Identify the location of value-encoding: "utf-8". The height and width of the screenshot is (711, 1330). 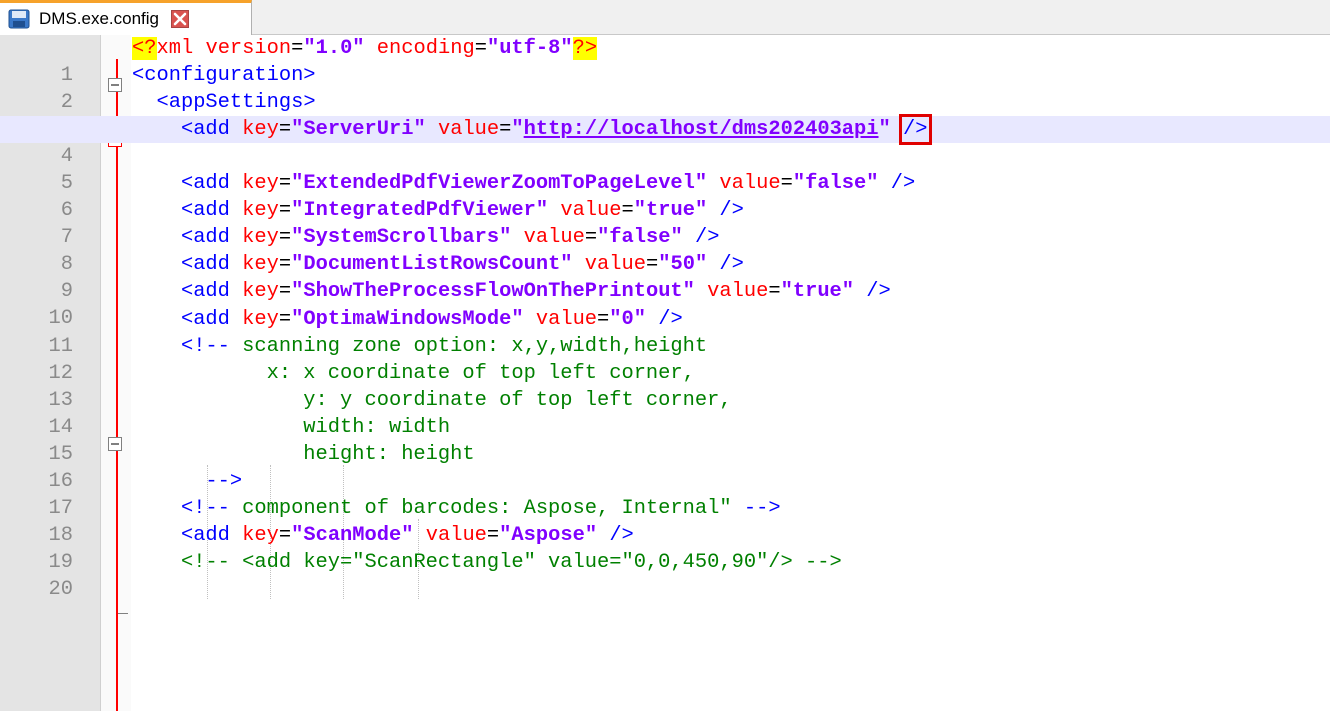
(529, 48).